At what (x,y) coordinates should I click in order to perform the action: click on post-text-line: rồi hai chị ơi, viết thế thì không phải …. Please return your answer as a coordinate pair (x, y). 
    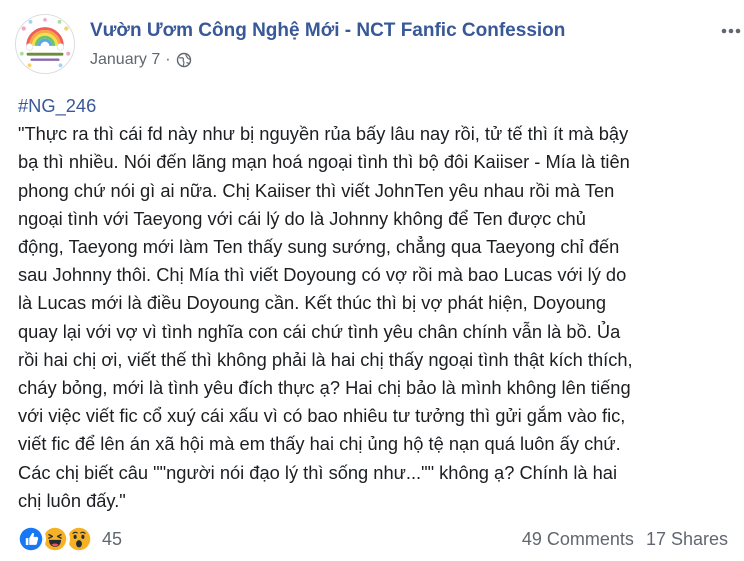
    Looking at the image, I should click on (325, 359).